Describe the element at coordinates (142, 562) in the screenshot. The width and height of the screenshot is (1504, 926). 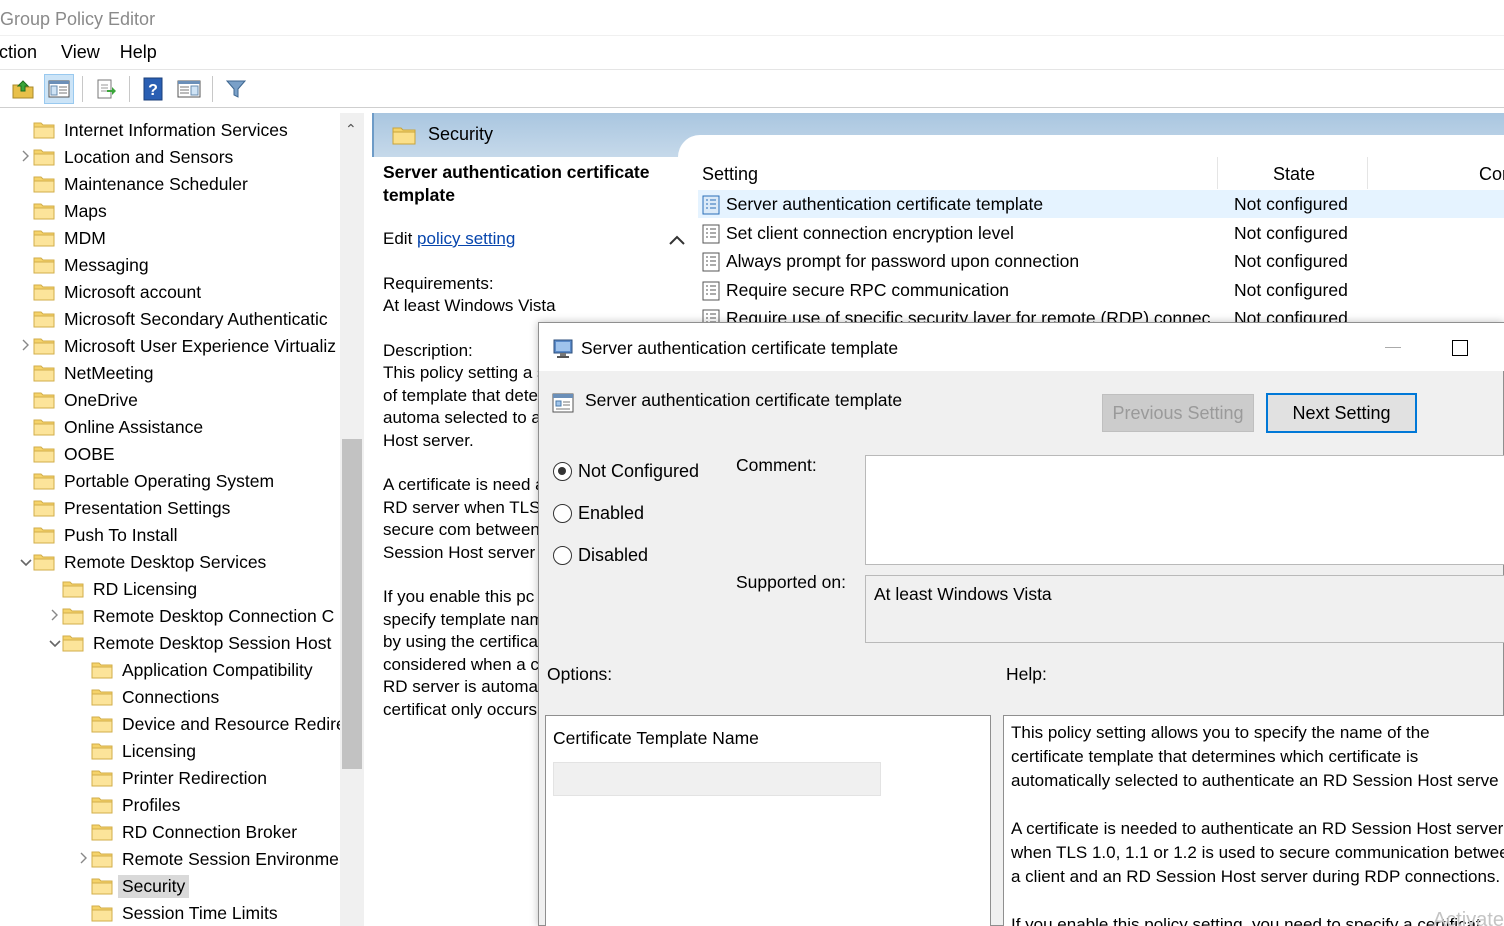
I see `tree-node: Remote Desktop Services` at that location.